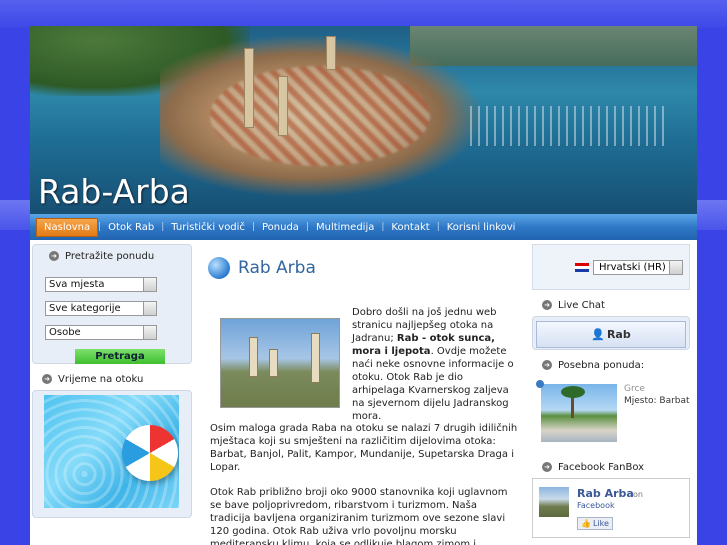 The height and width of the screenshot is (545, 727). Describe the element at coordinates (618, 334) in the screenshot. I see `live-chat-button-label: Rab` at that location.